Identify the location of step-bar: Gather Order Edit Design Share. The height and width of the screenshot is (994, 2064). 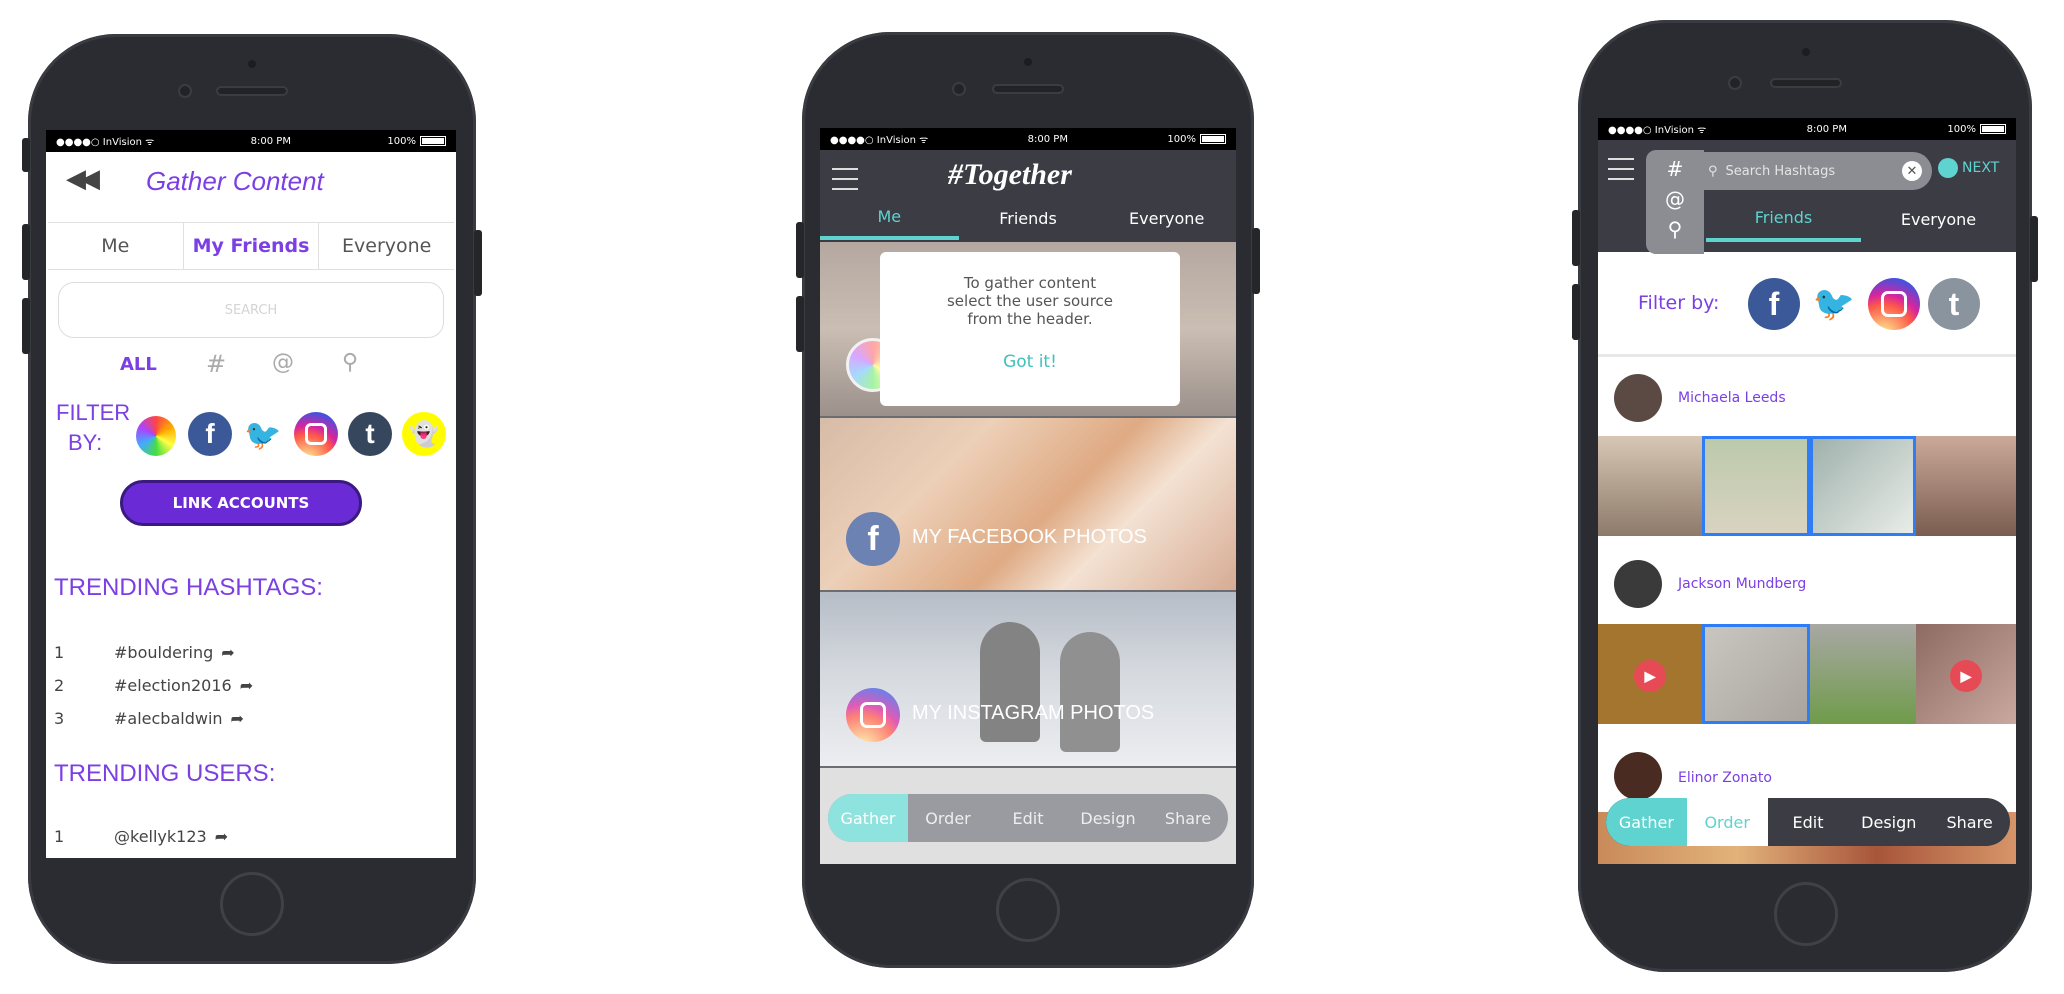
(1028, 818).